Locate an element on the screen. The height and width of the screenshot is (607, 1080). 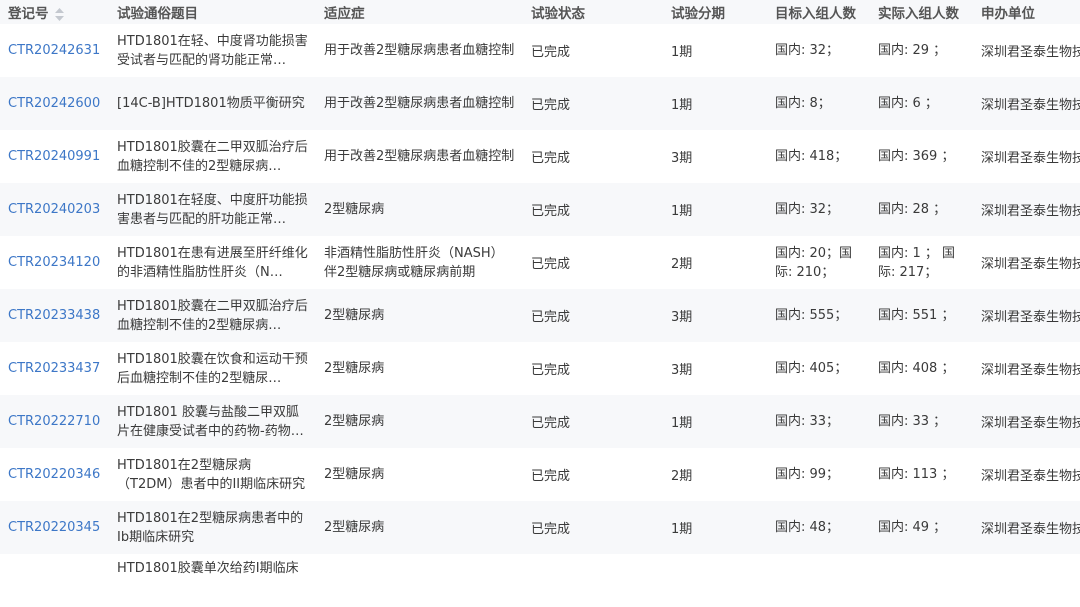
col-header-sponsor: 申办单位 is located at coordinates (1008, 14).